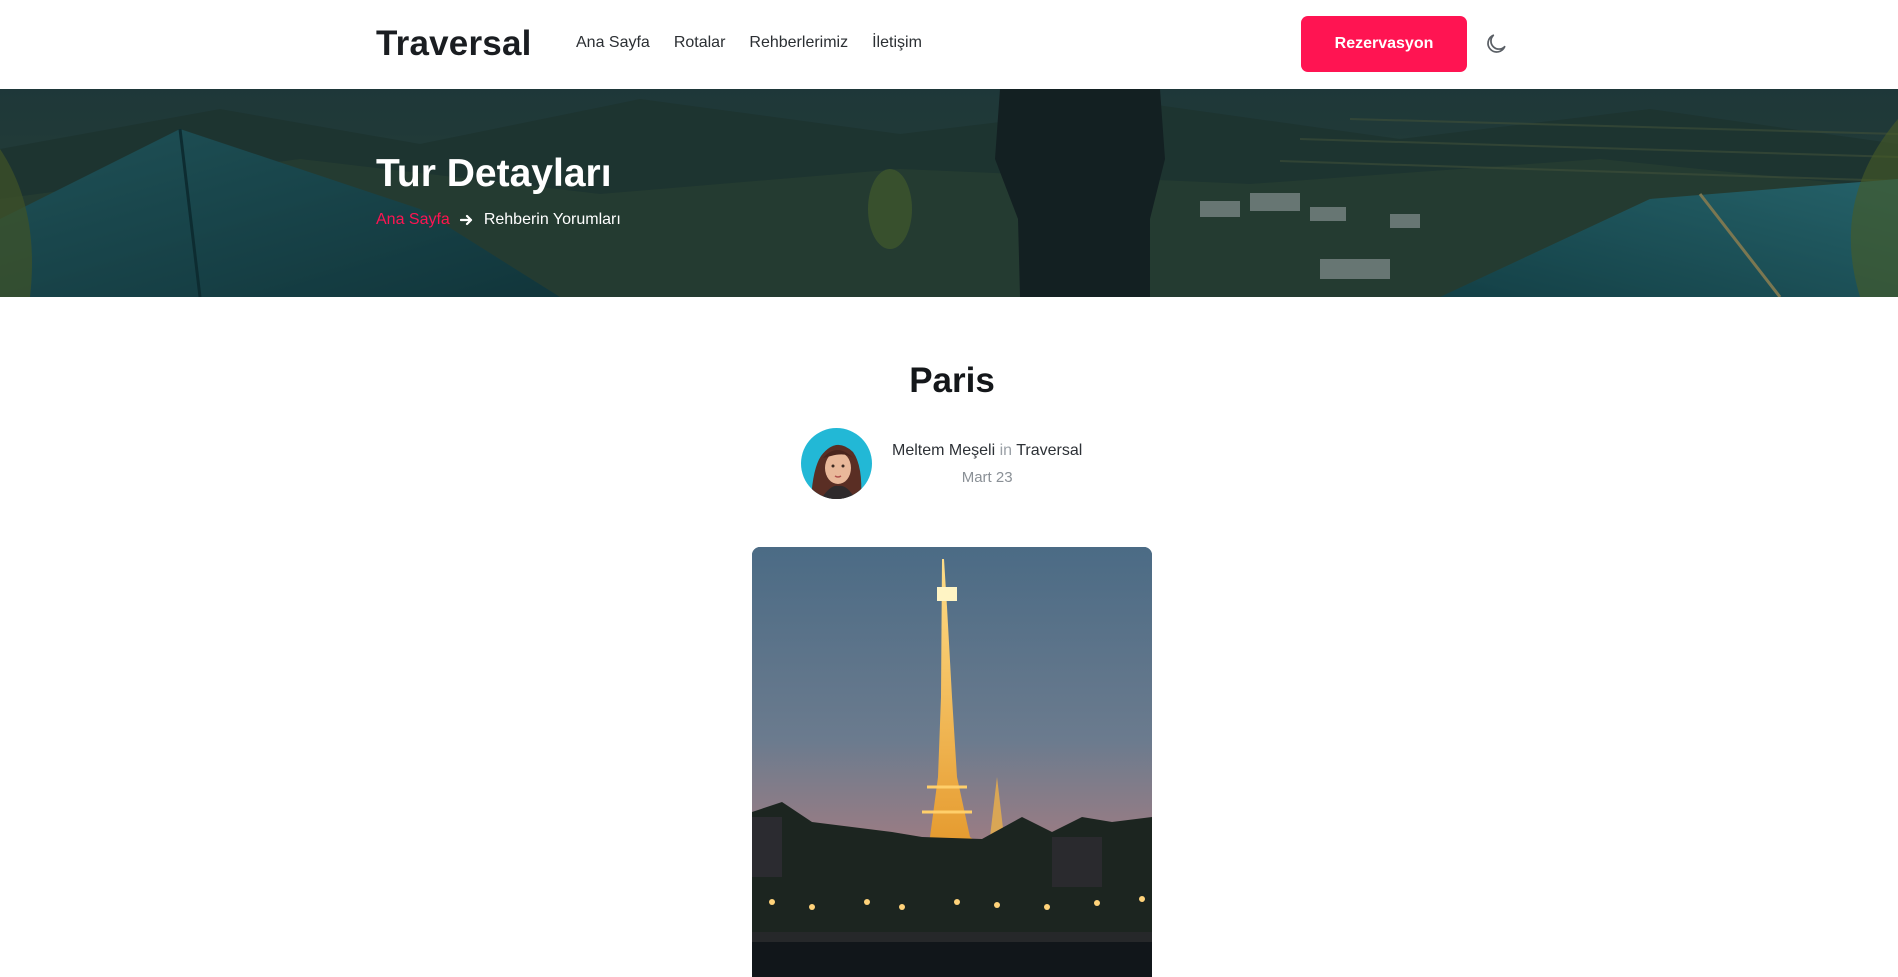 The image size is (1898, 977). What do you see at coordinates (943, 450) in the screenshot?
I see `author-name: Meltem Meşeli` at bounding box center [943, 450].